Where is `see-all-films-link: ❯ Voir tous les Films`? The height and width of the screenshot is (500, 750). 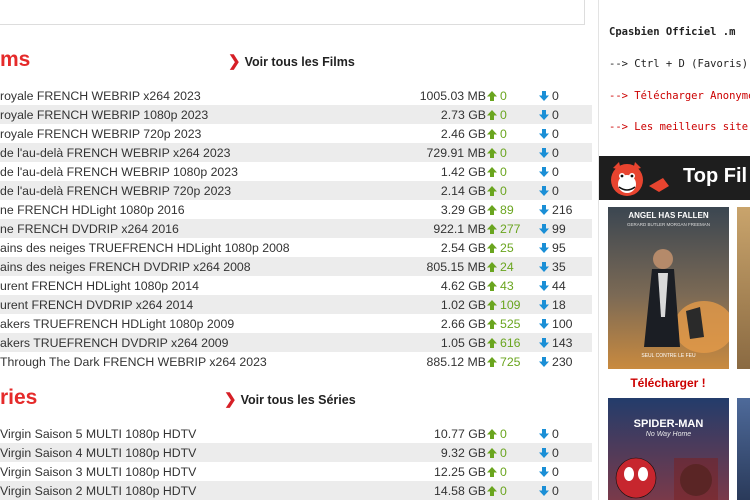
see-all-films-link: ❯ Voir tous les Films is located at coordinates (291, 61).